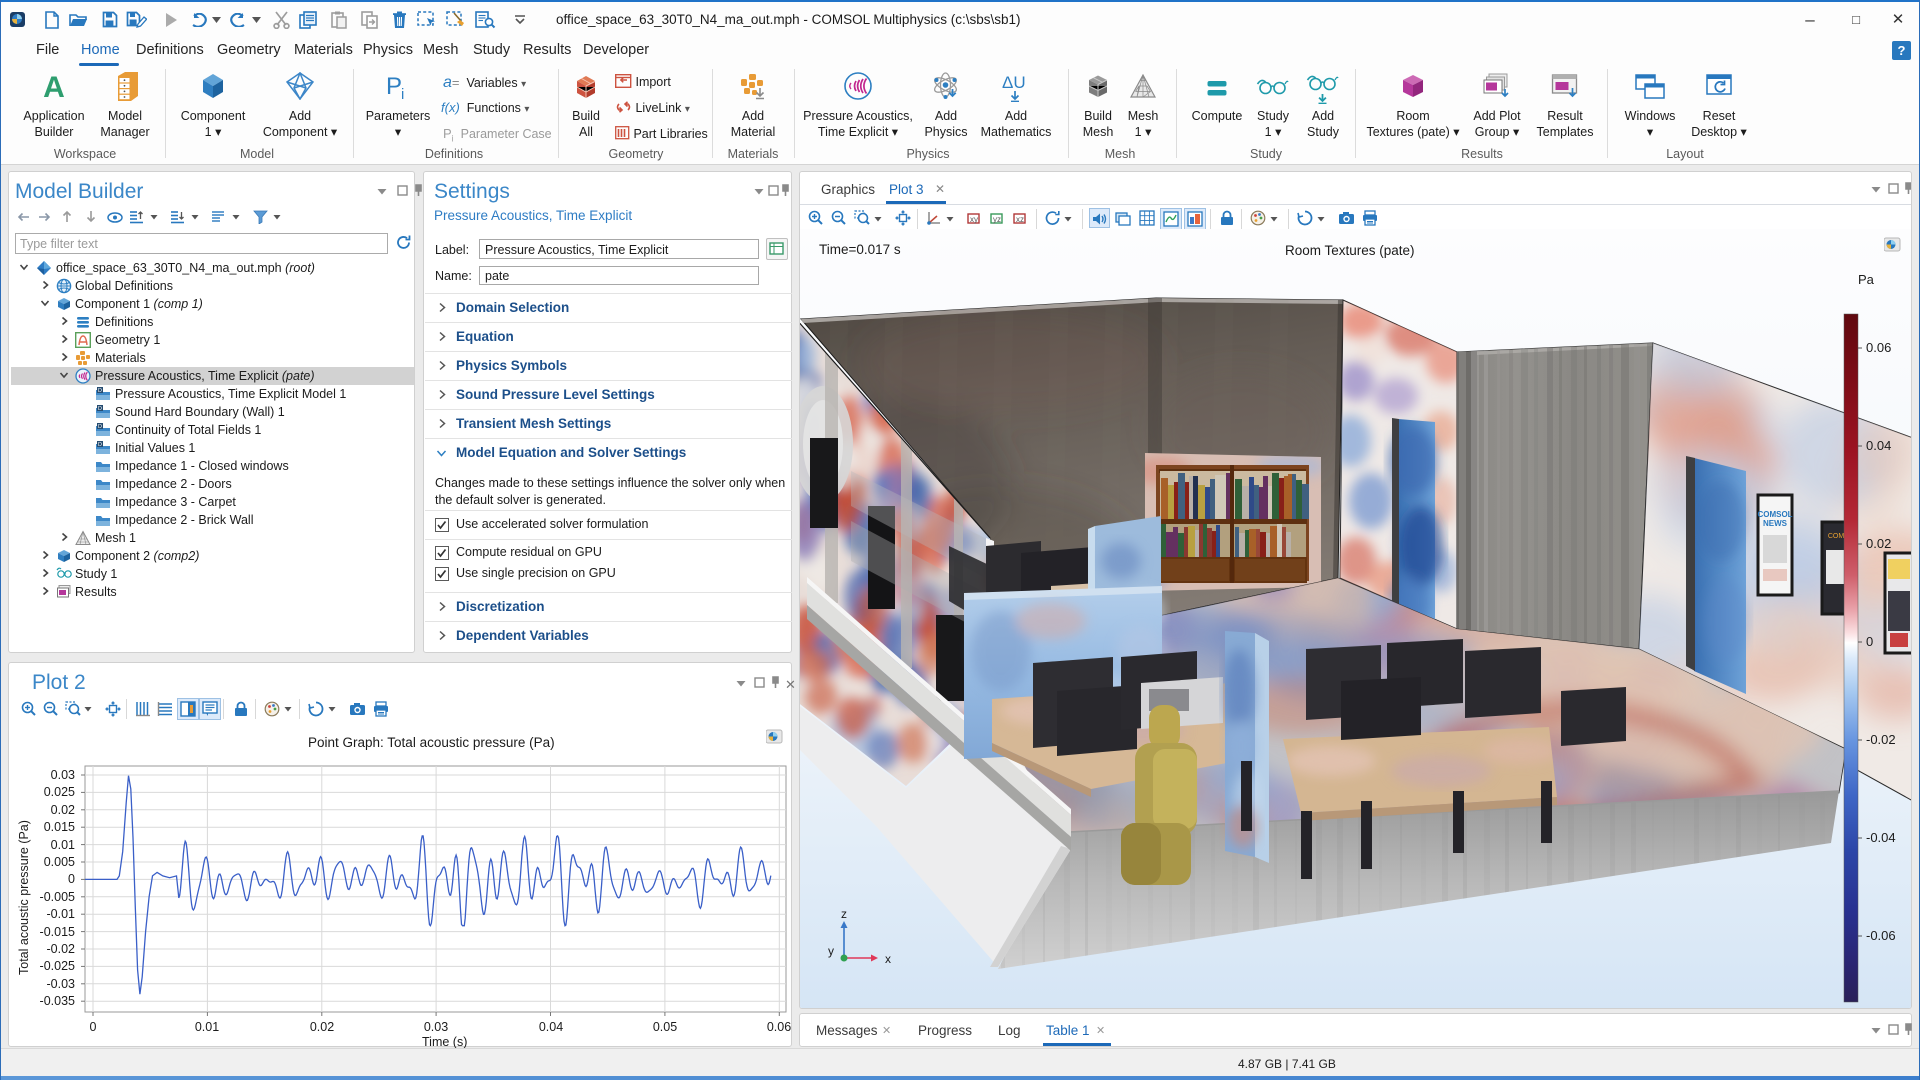 Image resolution: width=1920 pixels, height=1080 pixels. What do you see at coordinates (831, 951) in the screenshot?
I see `svg-text: y` at bounding box center [831, 951].